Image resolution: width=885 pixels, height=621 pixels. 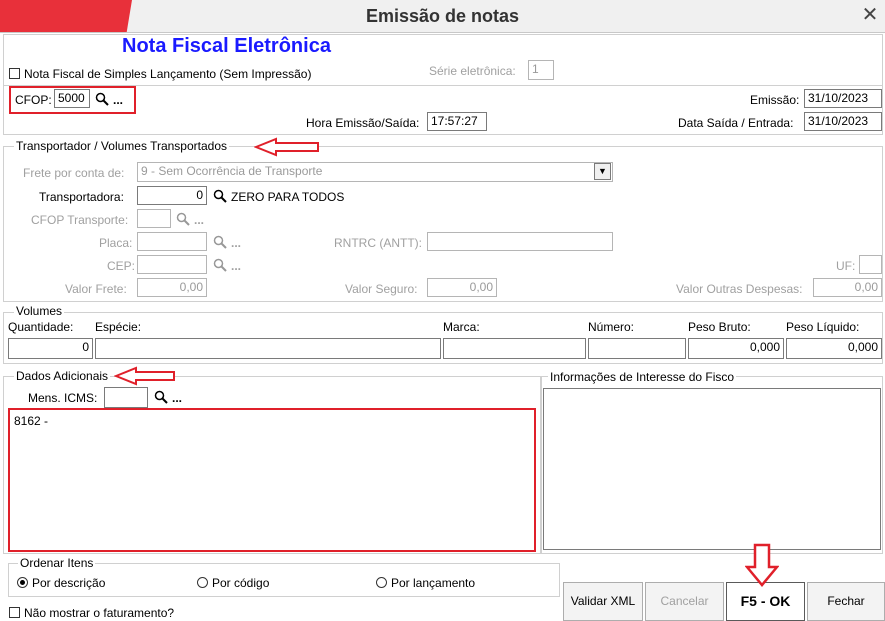 I want to click on frete-select: 9 - Sem Ocorrência de Transporte, so click(x=375, y=172).